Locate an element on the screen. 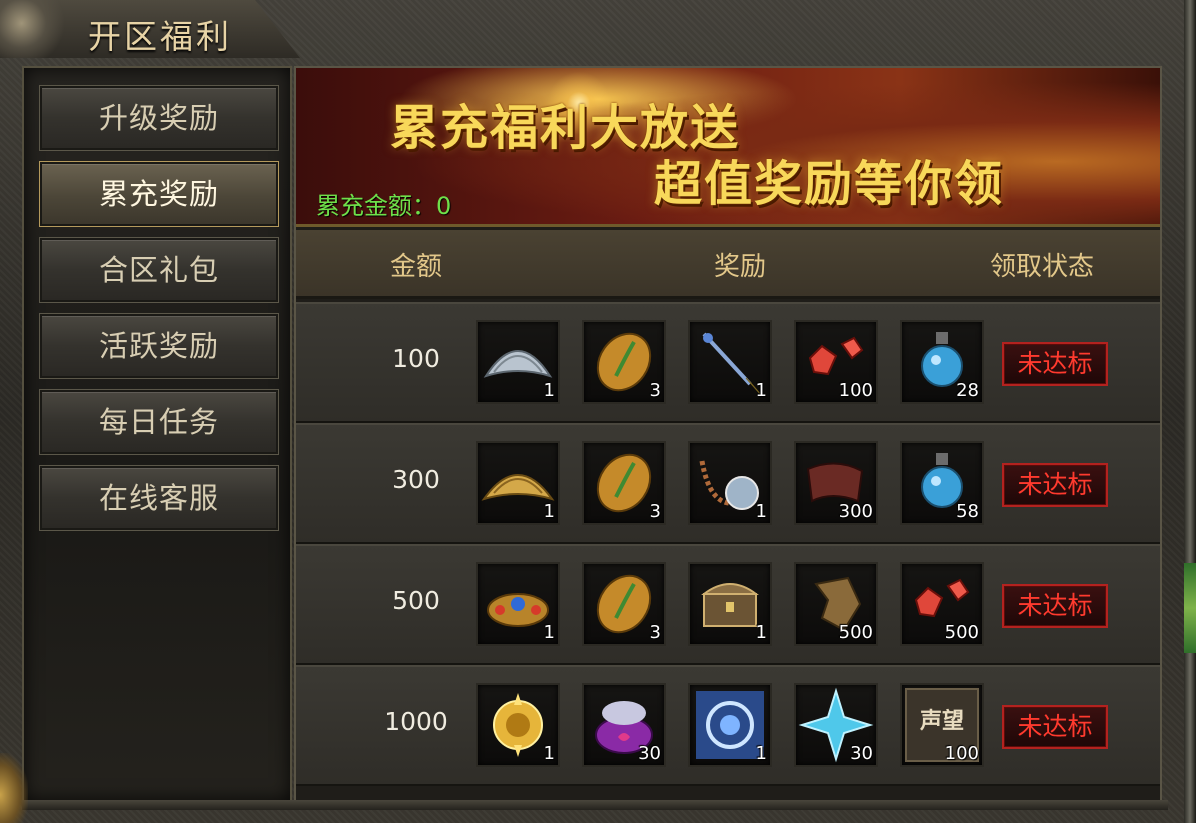 The width and height of the screenshot is (1196, 823). banner-headline-2: 超值奖励等你领 is located at coordinates (829, 184).